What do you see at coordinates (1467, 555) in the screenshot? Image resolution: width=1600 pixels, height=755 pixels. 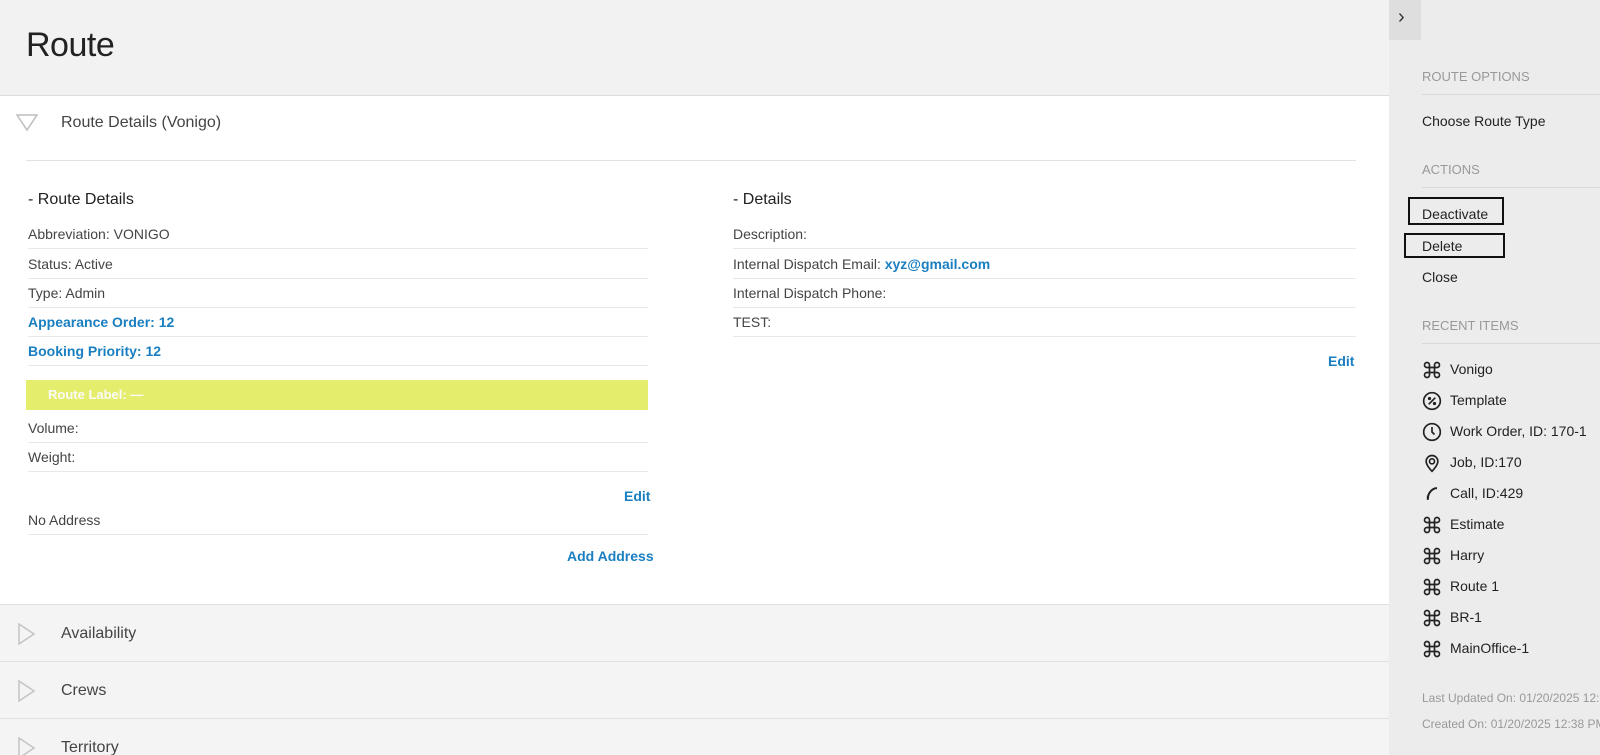 I see `recent-item-label: Harry` at bounding box center [1467, 555].